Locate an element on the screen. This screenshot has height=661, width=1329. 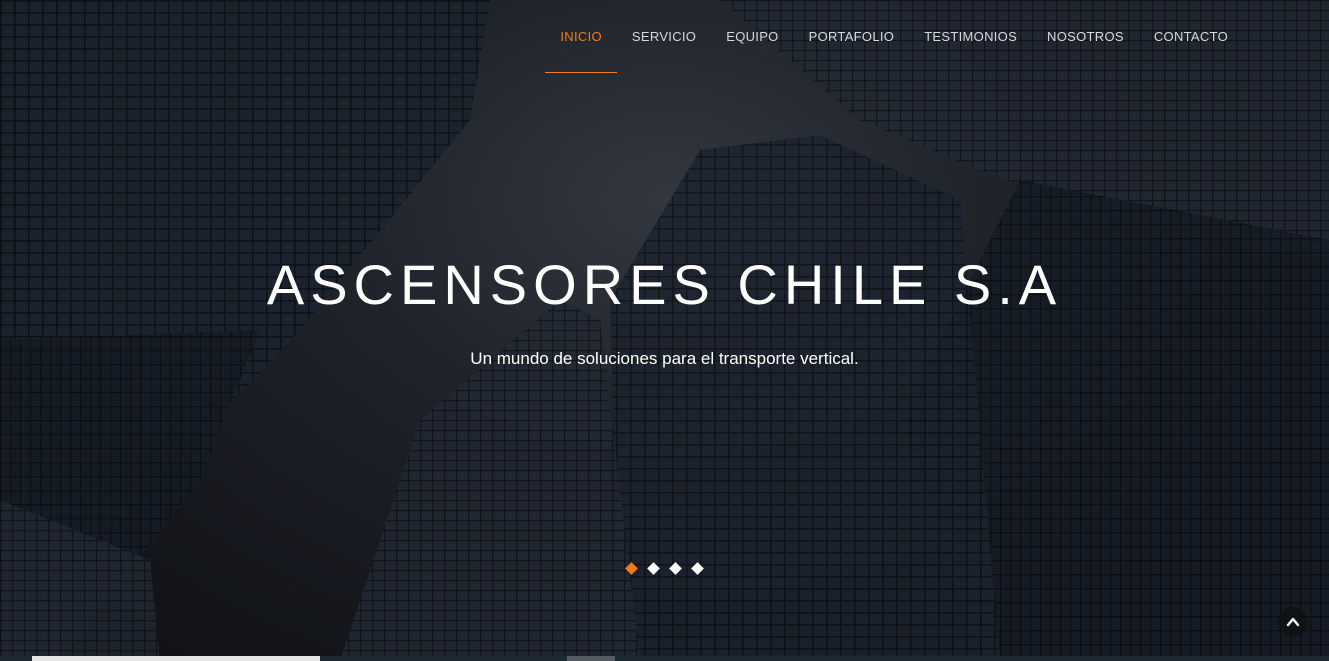
nav-item-label: INICIO is located at coordinates (581, 36).